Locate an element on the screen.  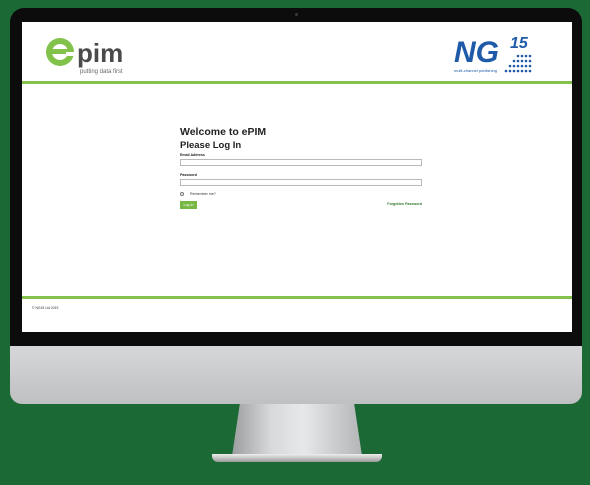
login-button: Log In is located at coordinates (188, 205).